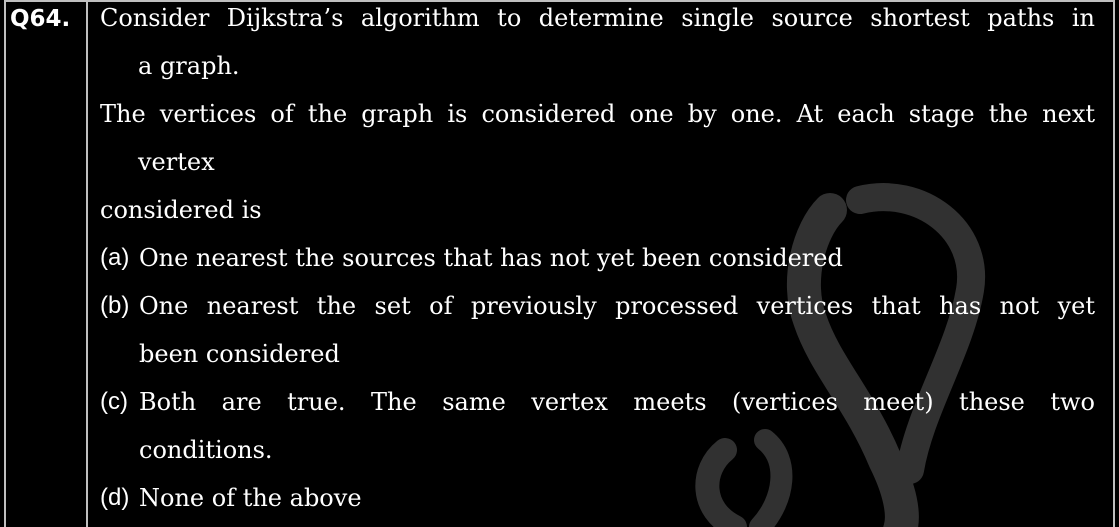 This screenshot has width=1119, height=527. Describe the element at coordinates (206, 450) in the screenshot. I see `option-c-text-cont: conditions.` at that location.